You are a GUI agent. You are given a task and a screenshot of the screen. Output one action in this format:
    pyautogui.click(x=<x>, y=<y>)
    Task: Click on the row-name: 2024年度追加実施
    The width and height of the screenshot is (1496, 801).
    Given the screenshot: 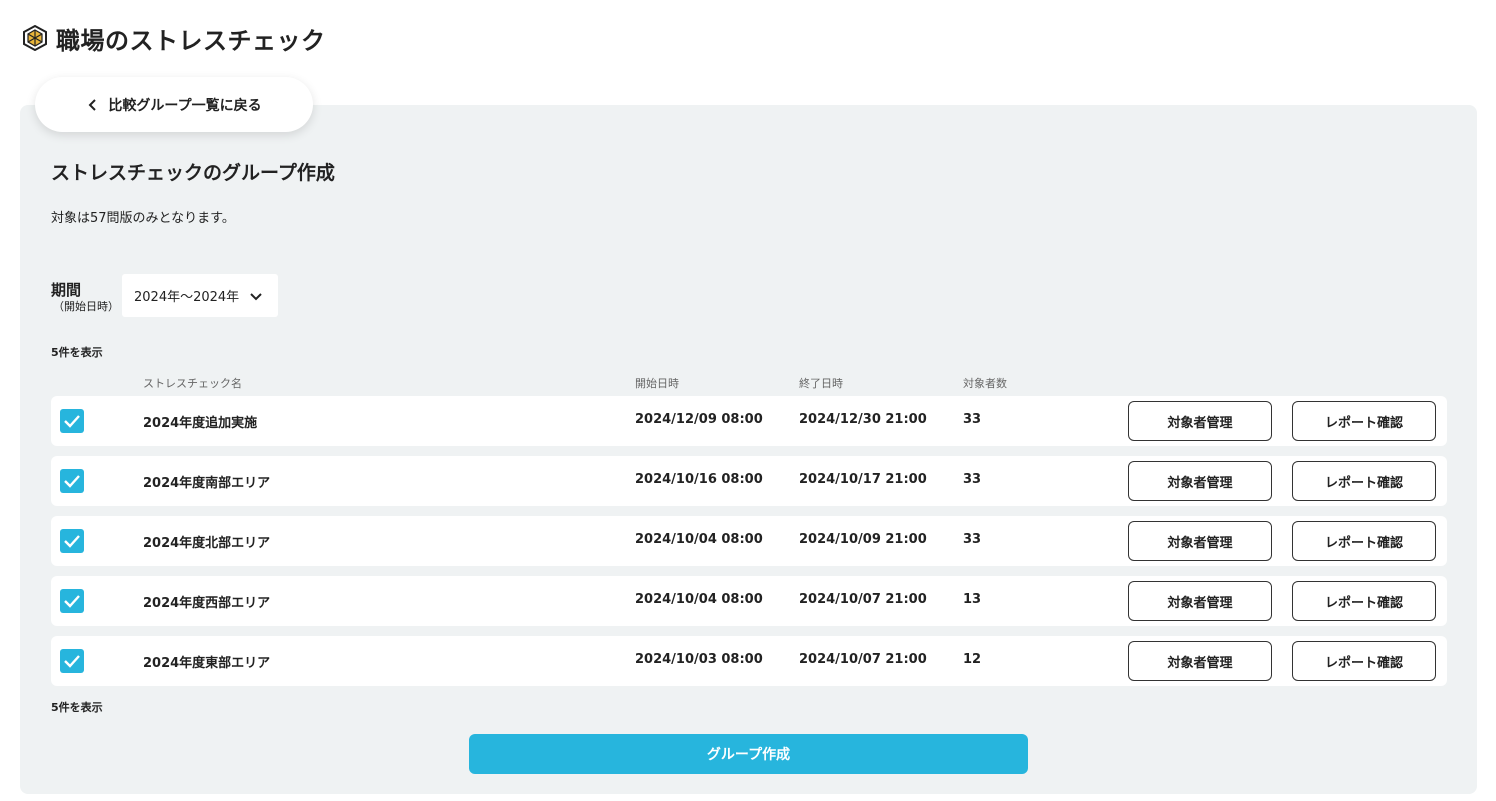 What is the action you would take?
    pyautogui.click(x=200, y=423)
    